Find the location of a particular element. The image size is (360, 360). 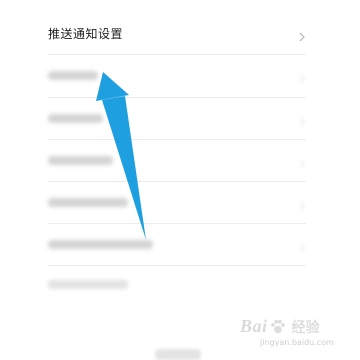

blurred-bottom-button is located at coordinates (178, 354).